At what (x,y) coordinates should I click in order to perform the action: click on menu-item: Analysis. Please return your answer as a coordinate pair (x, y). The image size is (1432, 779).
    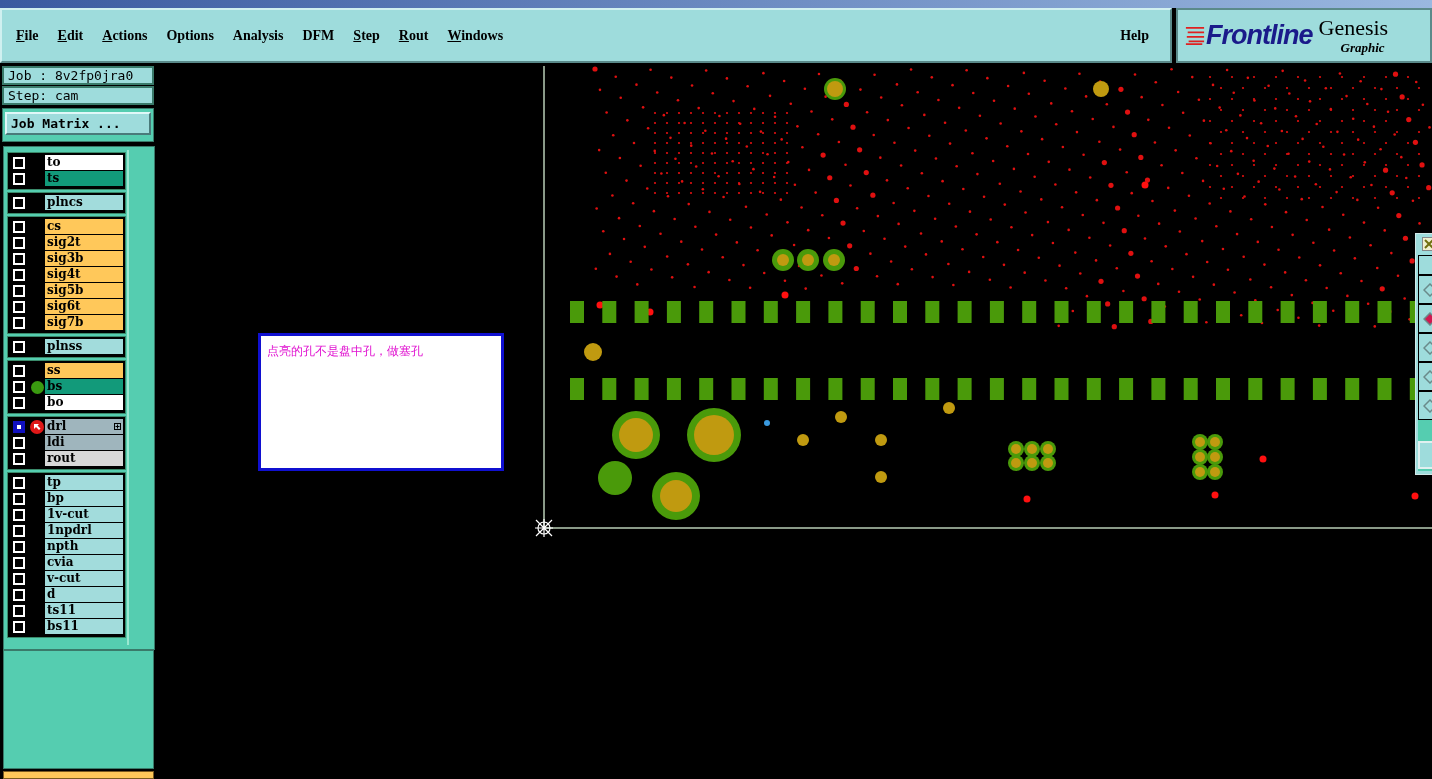
    Looking at the image, I should click on (258, 35).